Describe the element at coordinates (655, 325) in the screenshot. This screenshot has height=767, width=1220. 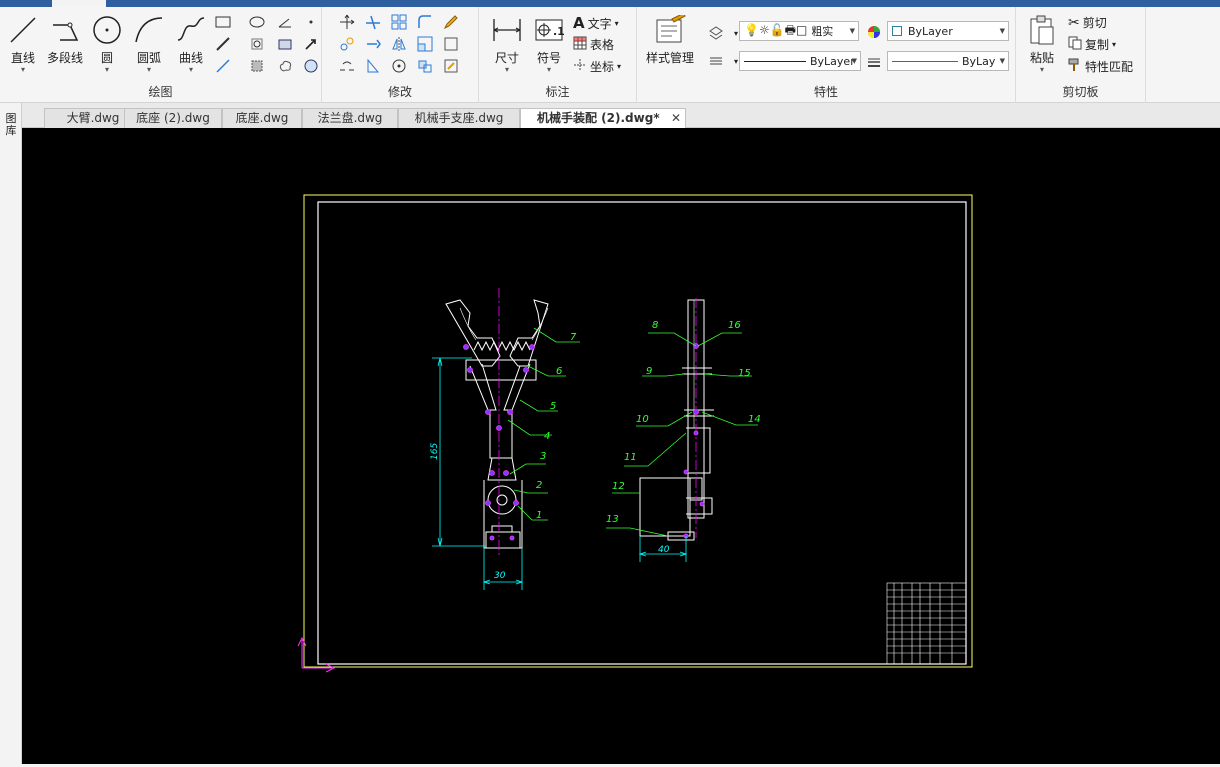
I see `part-number: 8` at that location.